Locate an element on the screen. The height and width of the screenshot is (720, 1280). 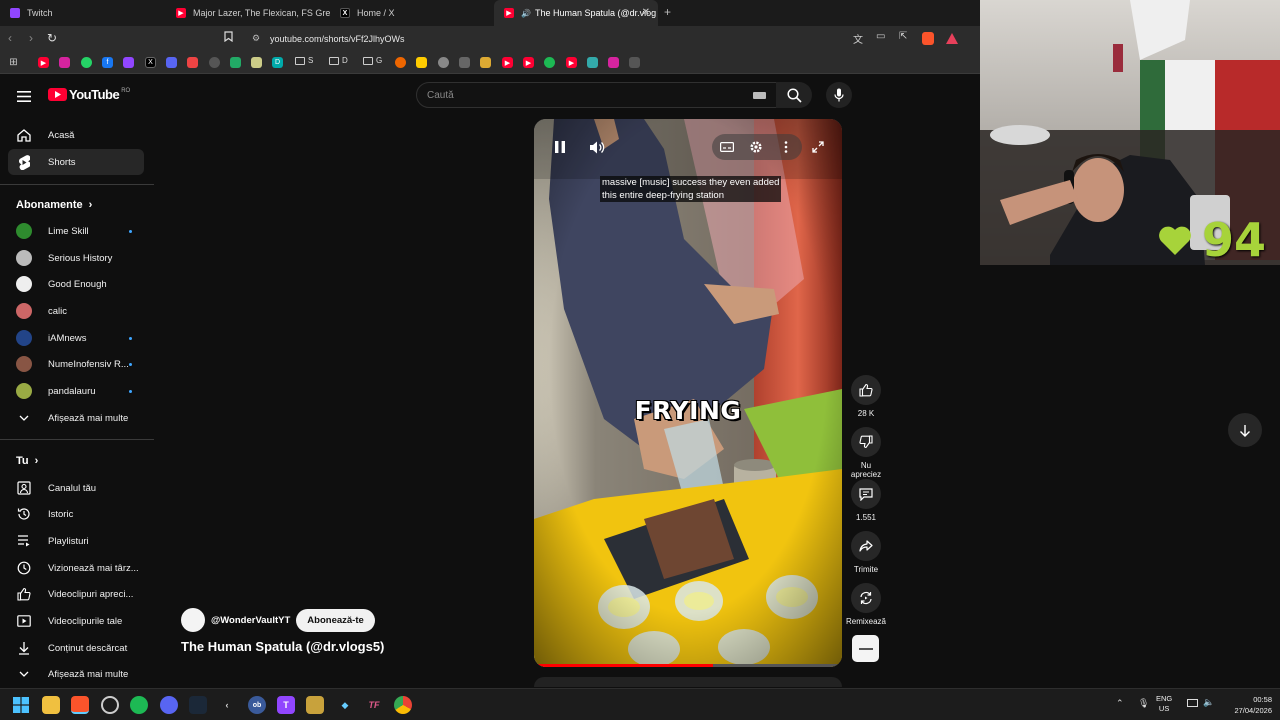
reload-icon: ↻ is located at coordinates (52, 38).